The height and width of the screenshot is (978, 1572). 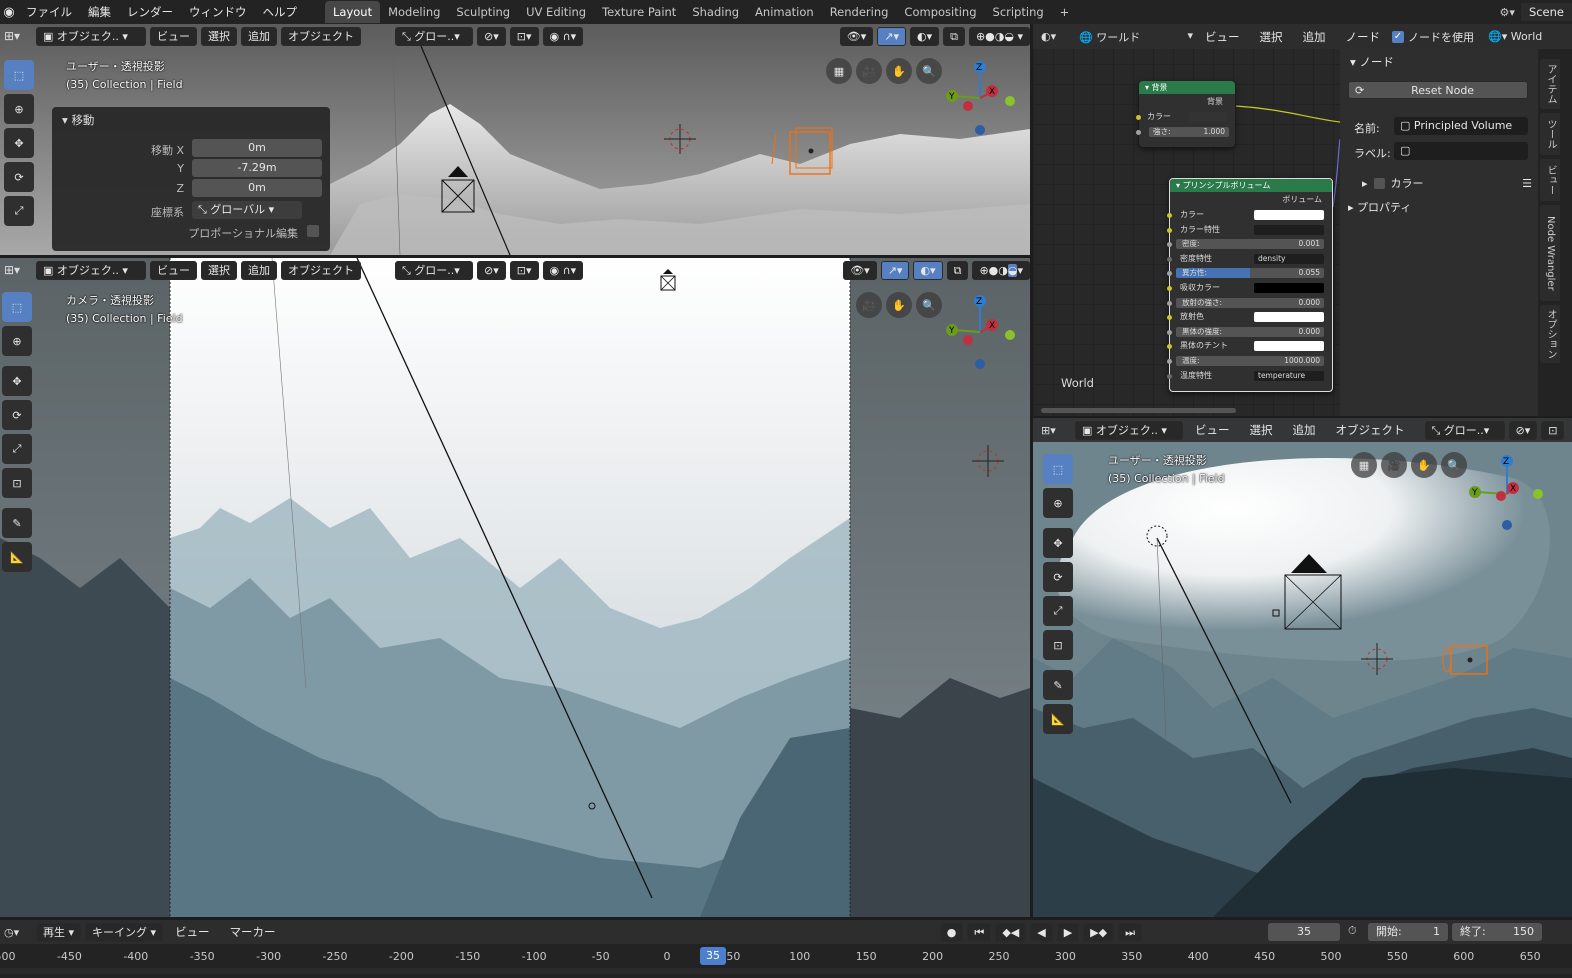 What do you see at coordinates (17, 307) in the screenshot?
I see `select-box-tool: ⬚` at bounding box center [17, 307].